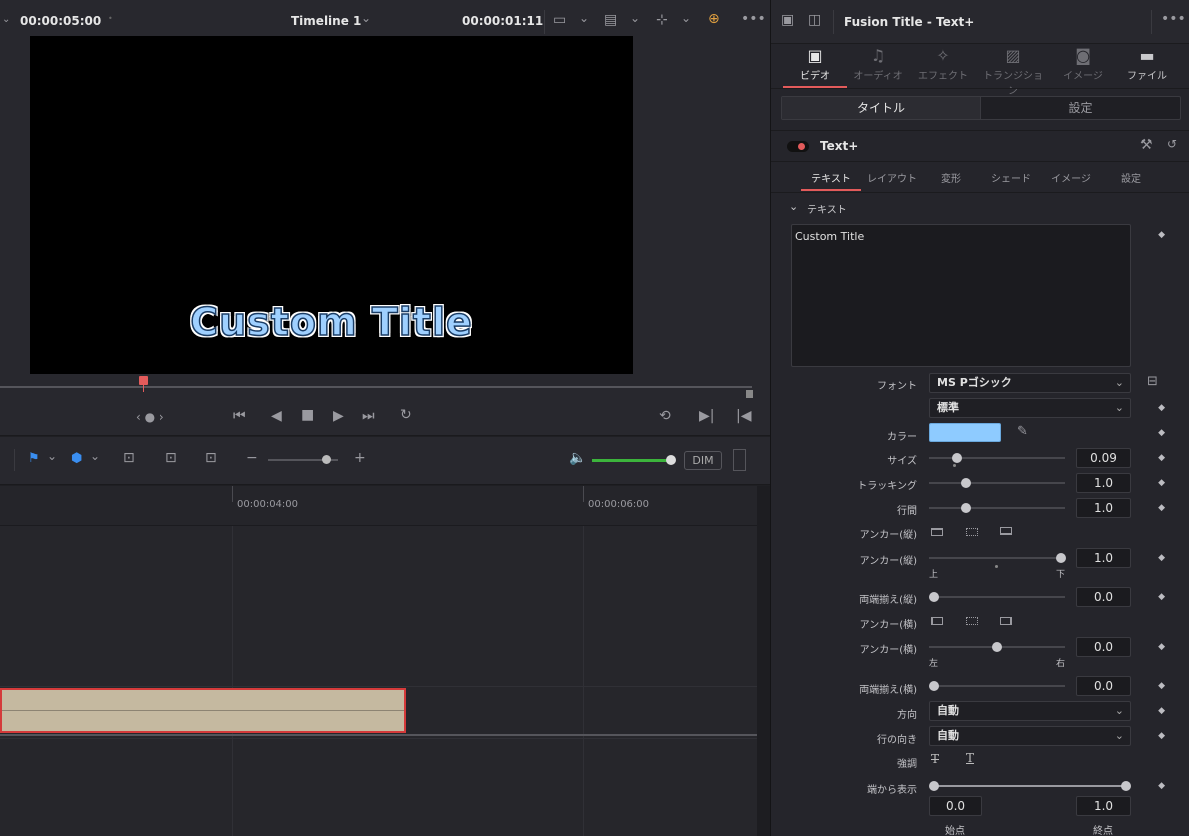 Image resolution: width=1189 pixels, height=836 pixels. I want to click on marker-icon: ⬢, so click(76, 458).